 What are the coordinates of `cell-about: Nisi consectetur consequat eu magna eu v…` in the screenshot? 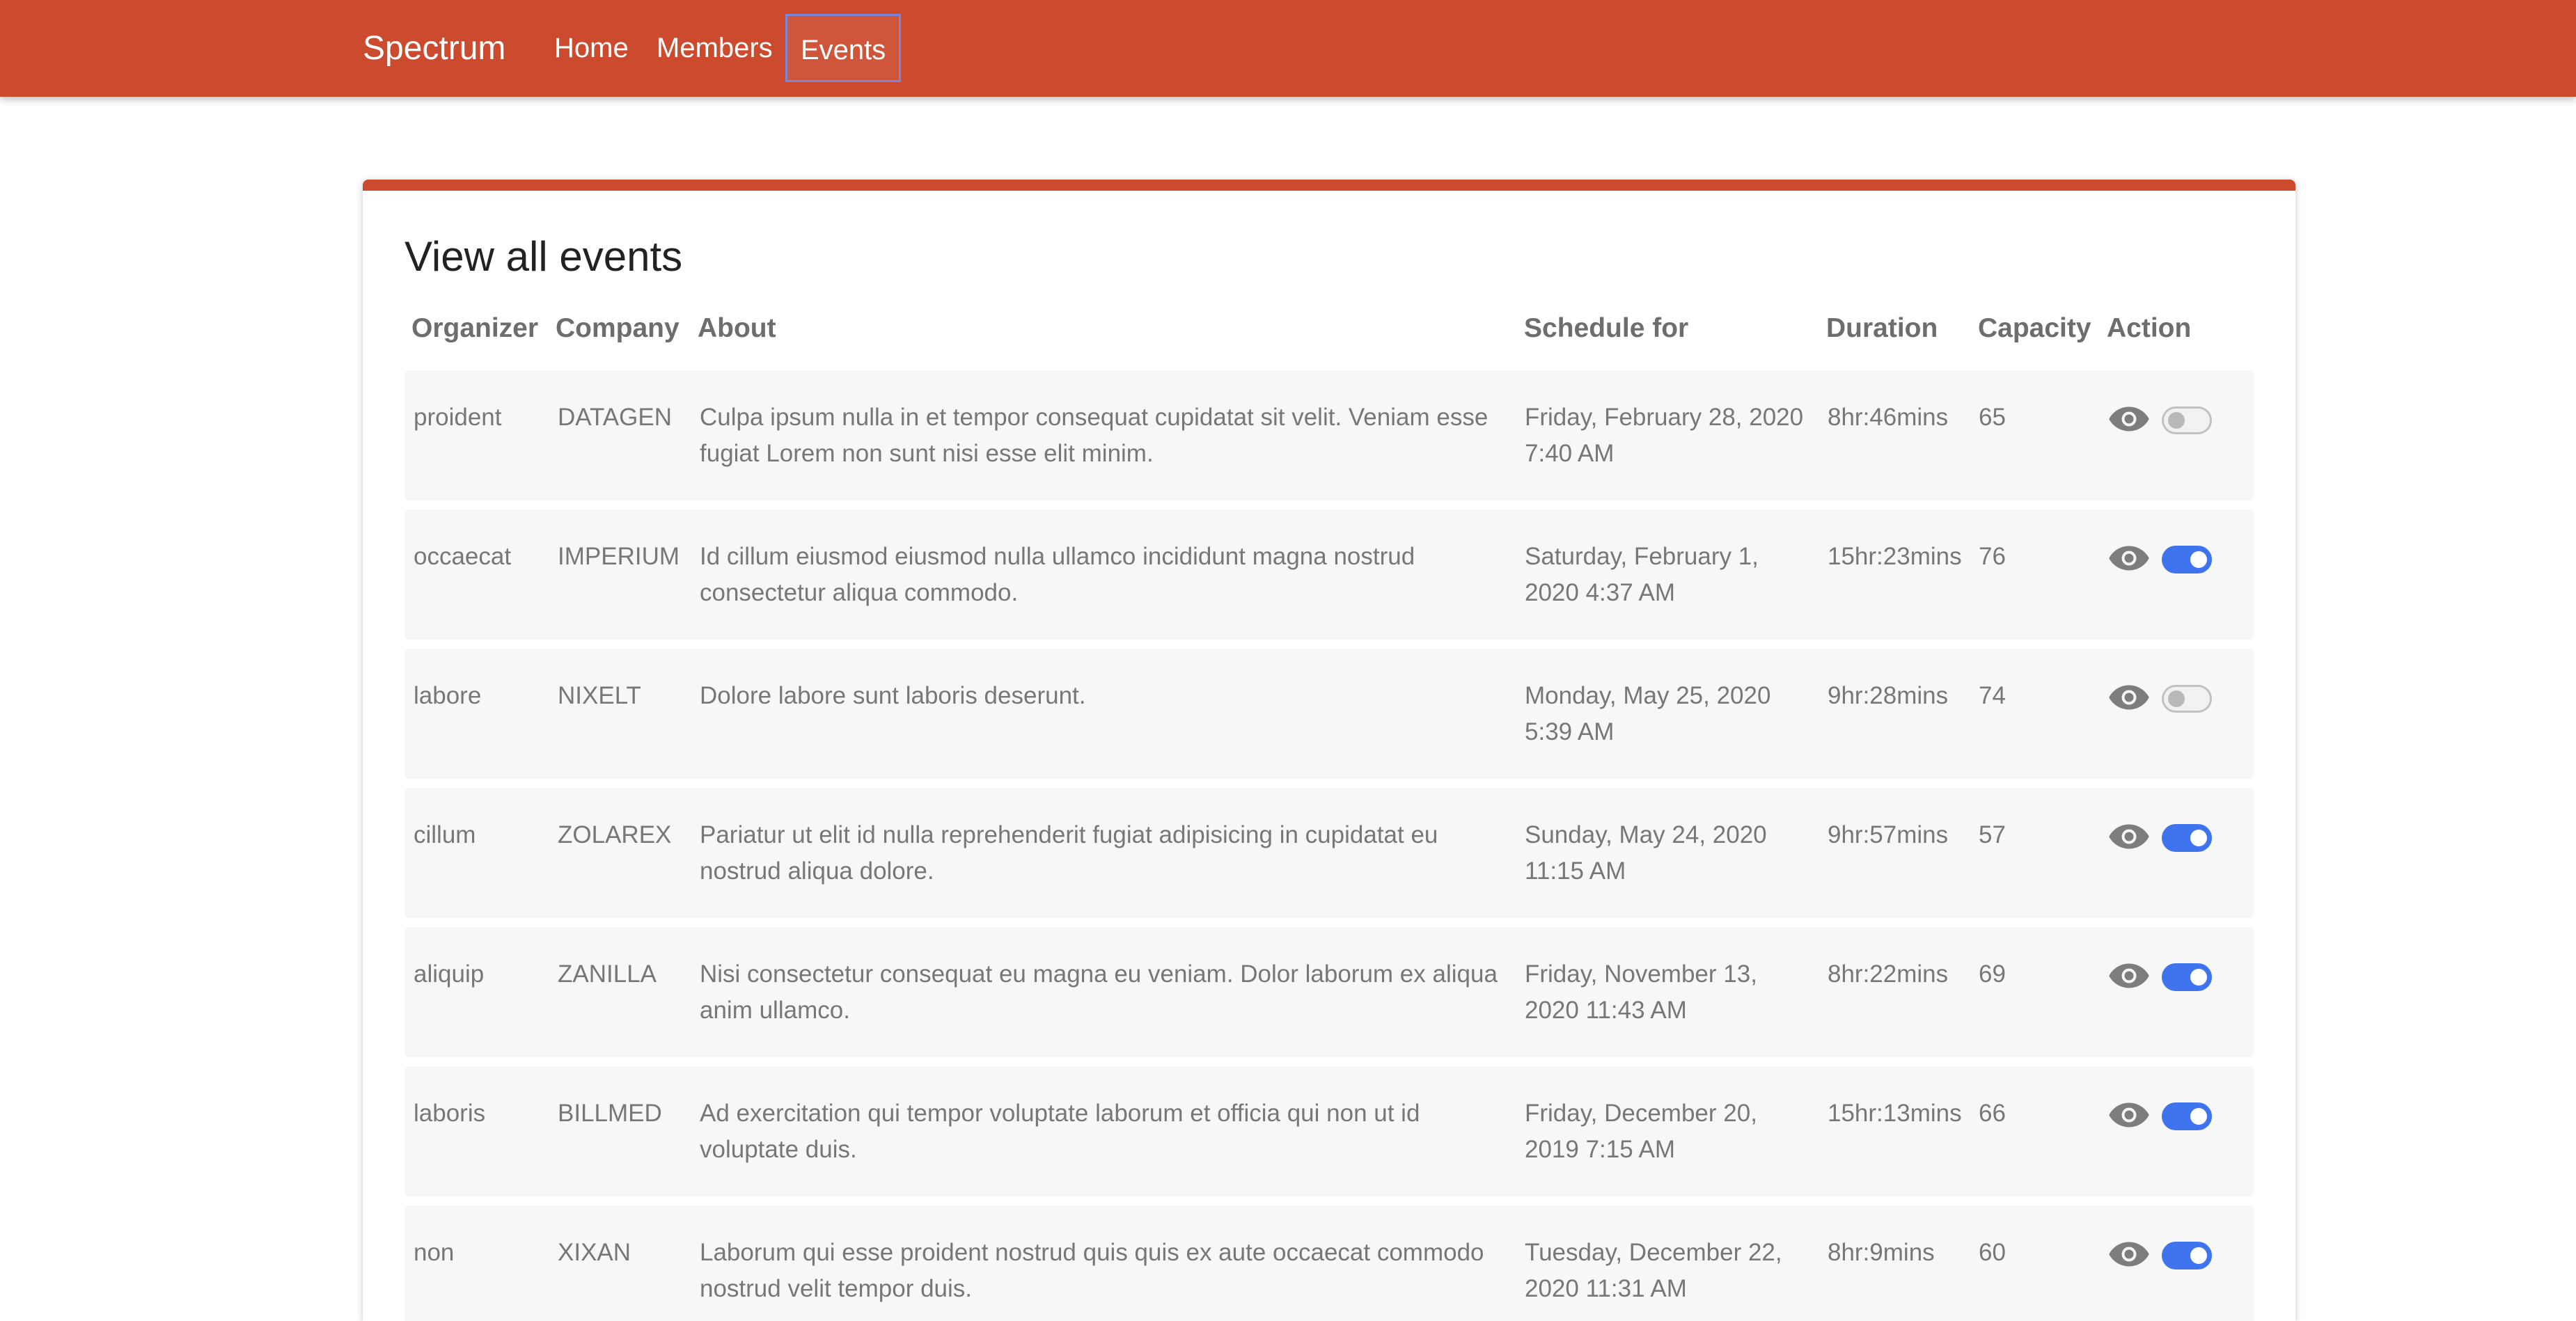 It's located at (1099, 992).